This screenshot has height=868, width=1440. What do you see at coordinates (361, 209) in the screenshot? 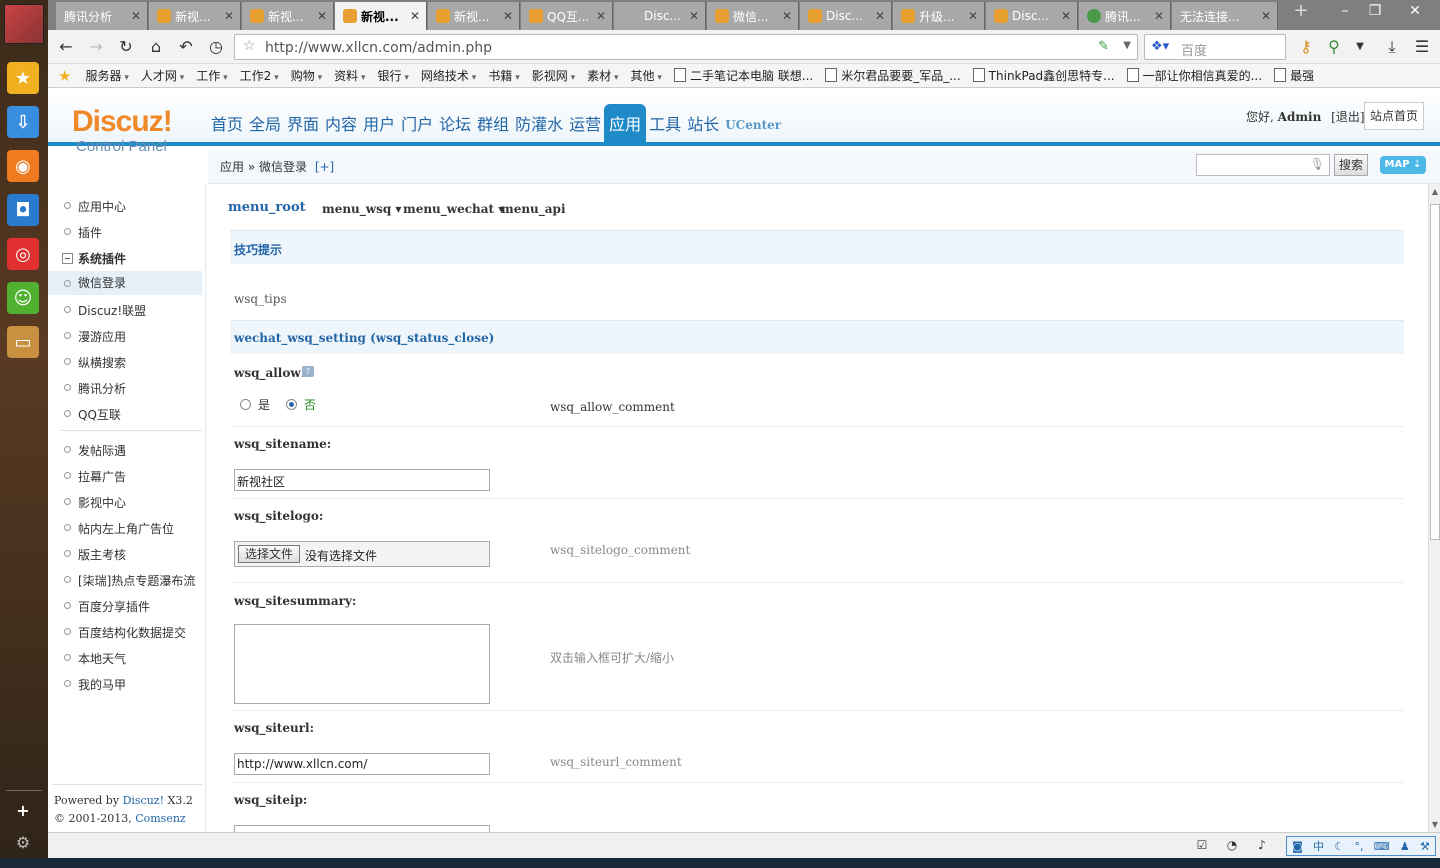
I see `submenu-wsq: menu_wsq ▾` at bounding box center [361, 209].